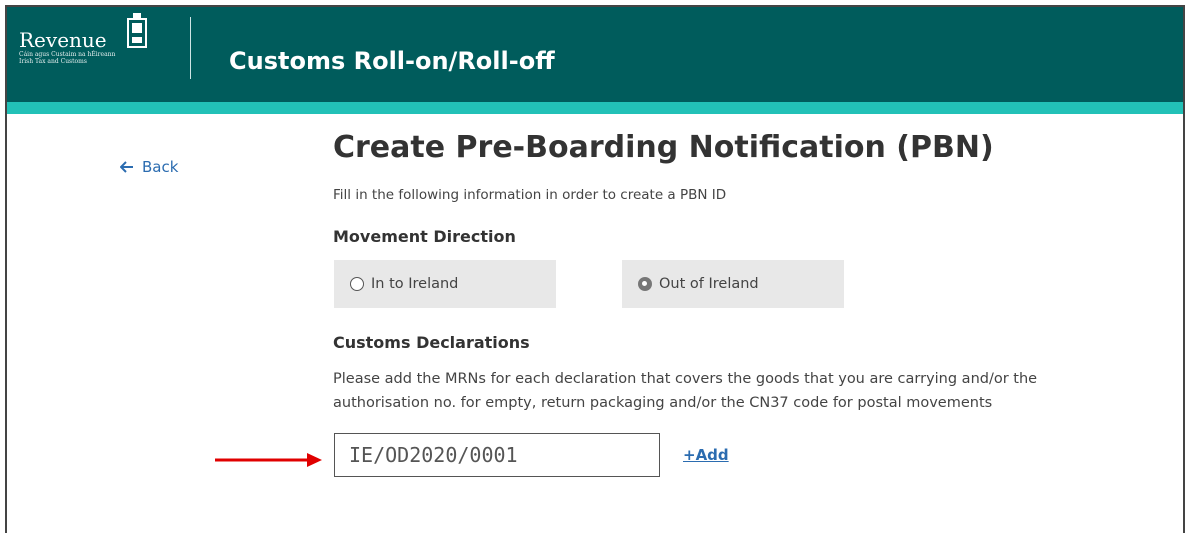  I want to click on radio-unchecked-icon, so click(357, 284).